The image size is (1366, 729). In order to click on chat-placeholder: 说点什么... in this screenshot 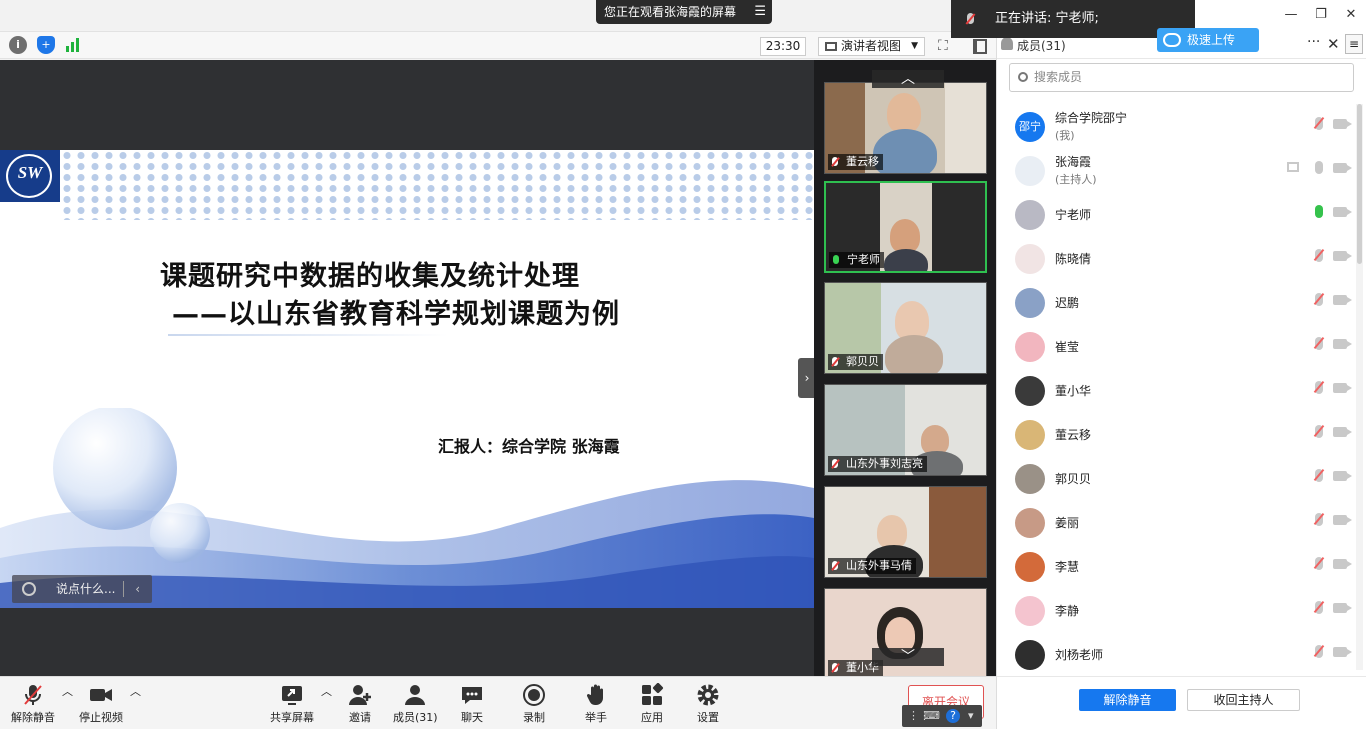, I will do `click(86, 589)`.